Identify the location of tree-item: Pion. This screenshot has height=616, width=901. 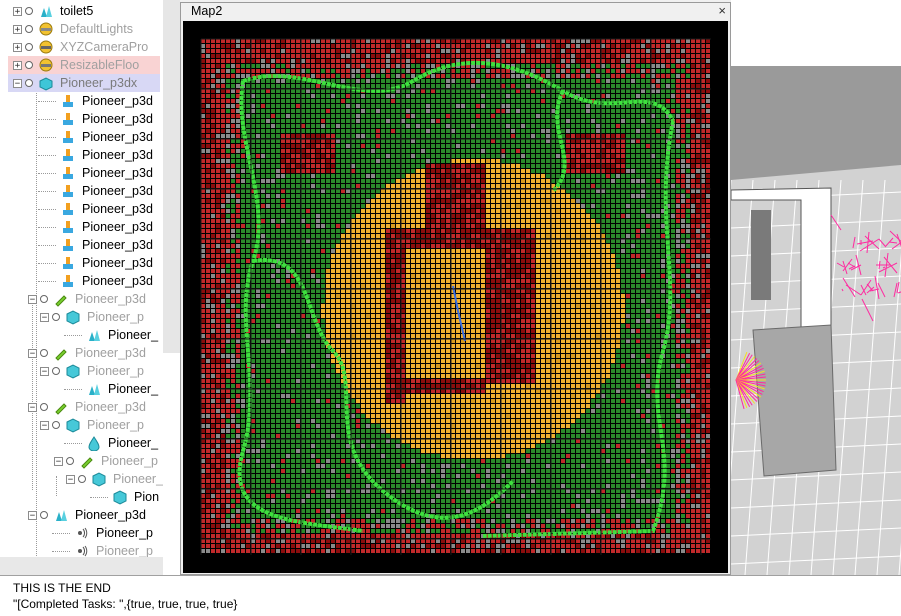
(135, 497).